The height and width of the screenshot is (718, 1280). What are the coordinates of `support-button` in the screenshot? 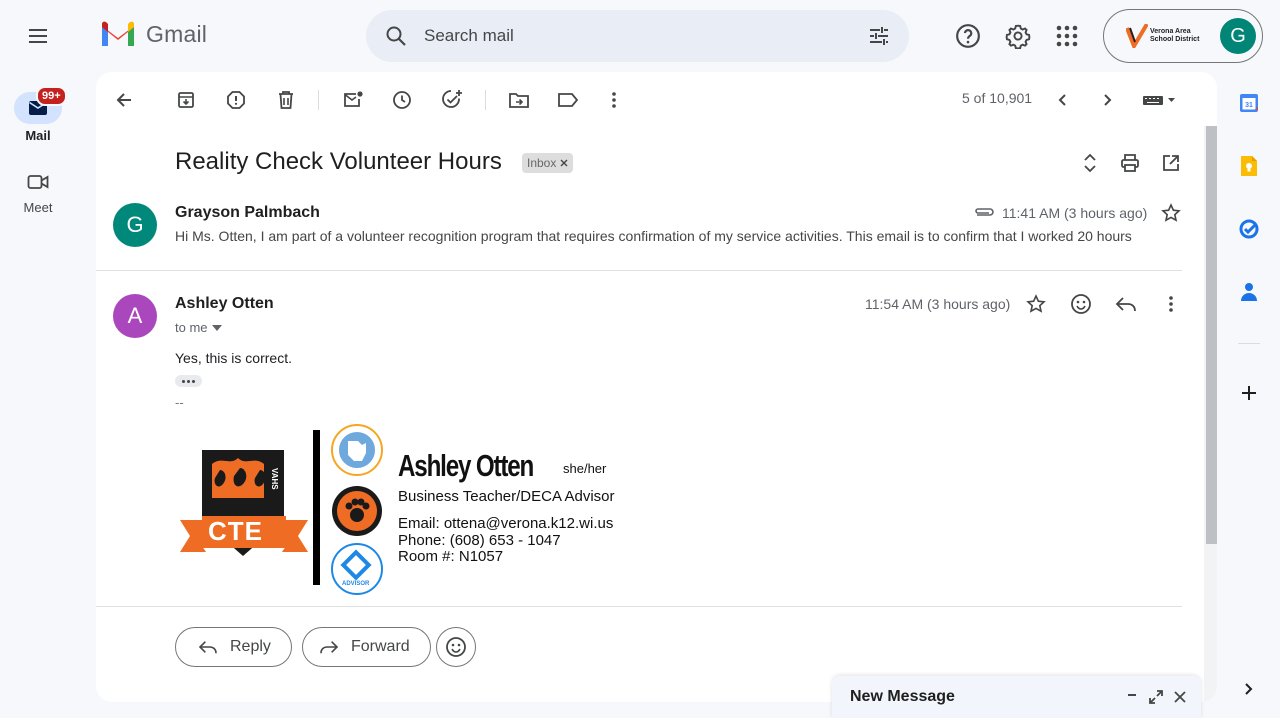 It's located at (968, 36).